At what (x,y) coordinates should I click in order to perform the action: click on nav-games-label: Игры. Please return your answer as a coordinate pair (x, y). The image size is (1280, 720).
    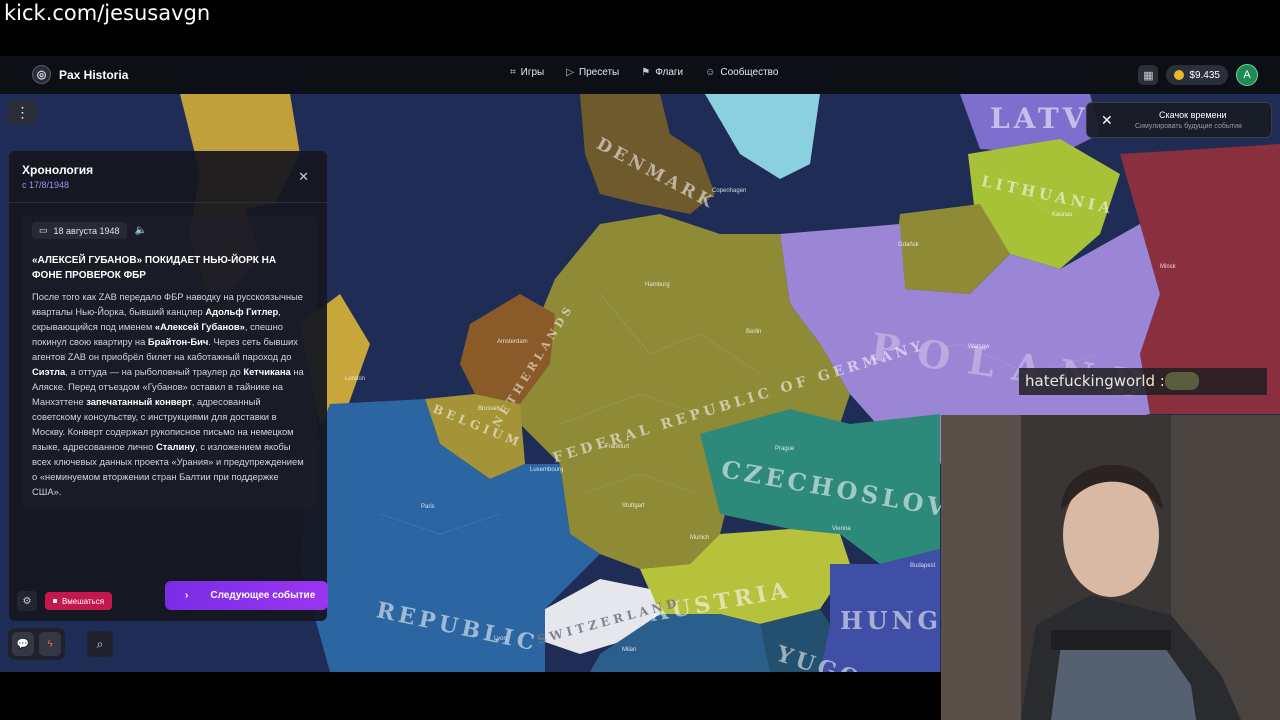
    Looking at the image, I should click on (532, 72).